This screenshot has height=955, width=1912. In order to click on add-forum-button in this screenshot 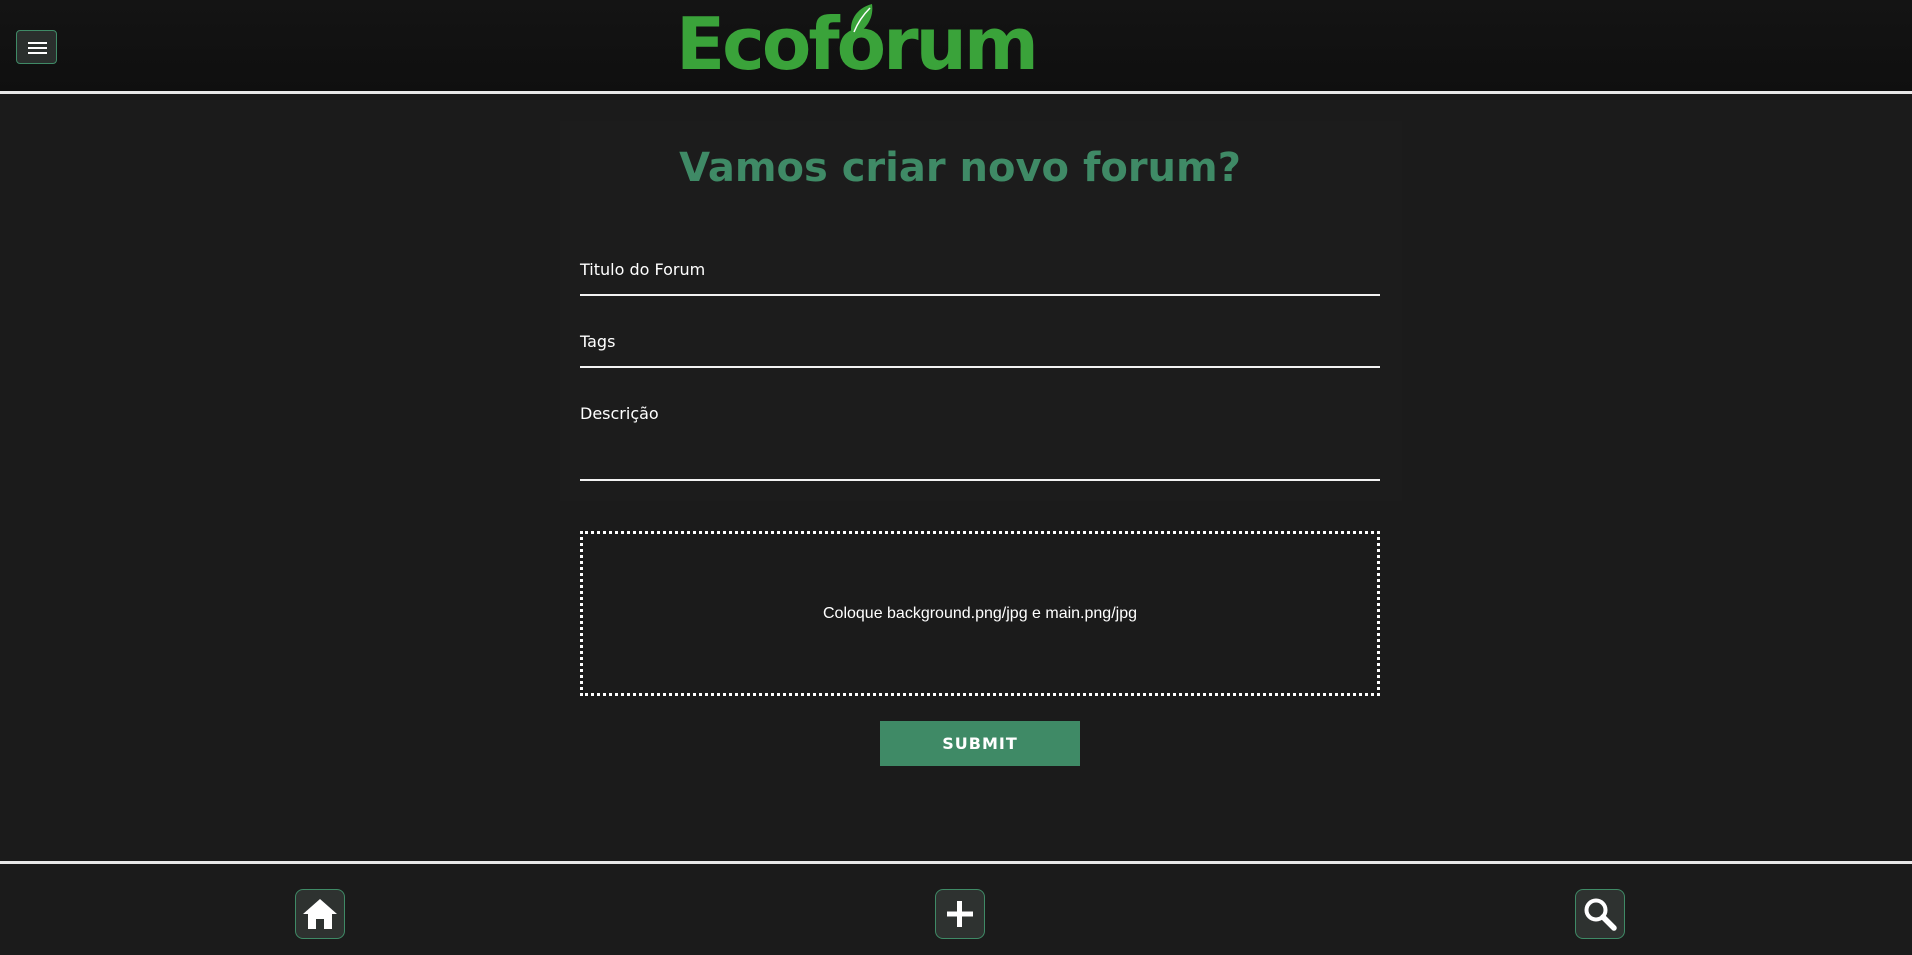, I will do `click(960, 914)`.